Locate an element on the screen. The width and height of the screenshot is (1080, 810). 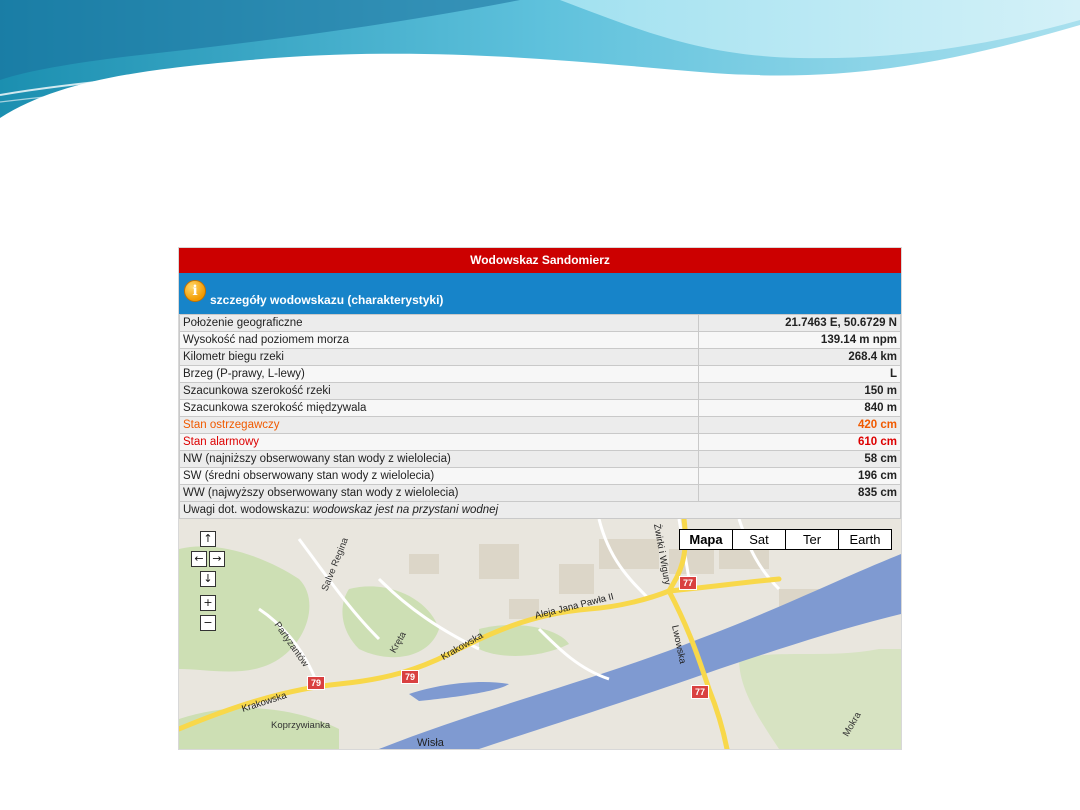
detail-label: Położenie geograficzne is located at coordinates (439, 323).